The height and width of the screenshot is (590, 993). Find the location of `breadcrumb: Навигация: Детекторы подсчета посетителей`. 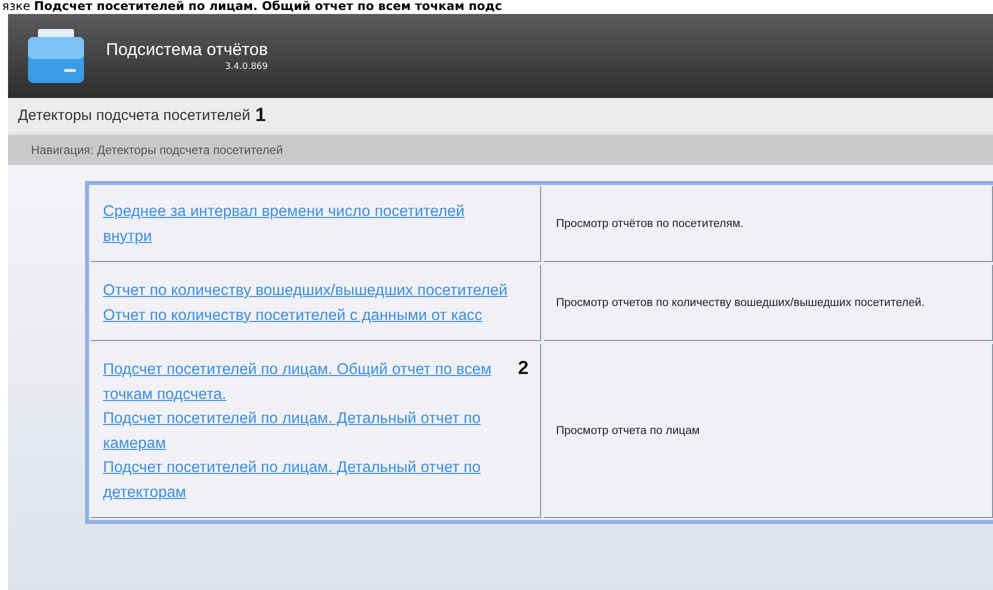

breadcrumb: Навигация: Детекторы подсчета посетителей is located at coordinates (157, 150).